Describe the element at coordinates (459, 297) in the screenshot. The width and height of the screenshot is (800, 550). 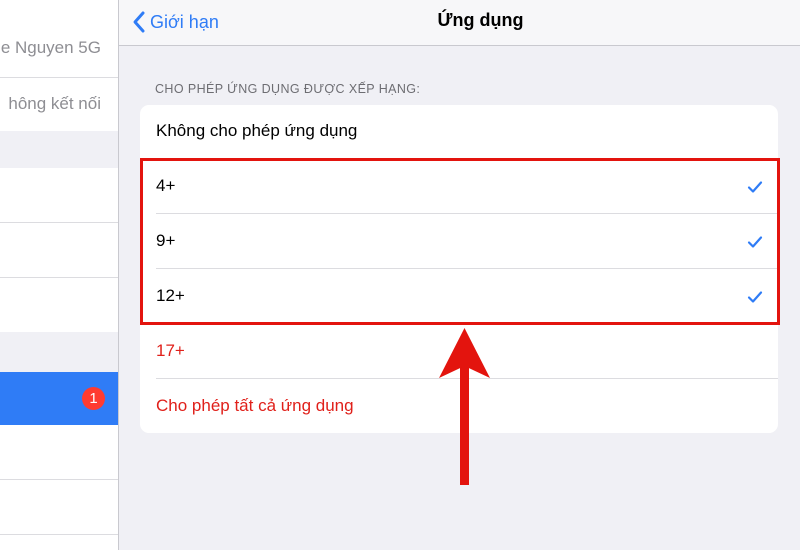
I see `option-row-12plus: 12+` at that location.